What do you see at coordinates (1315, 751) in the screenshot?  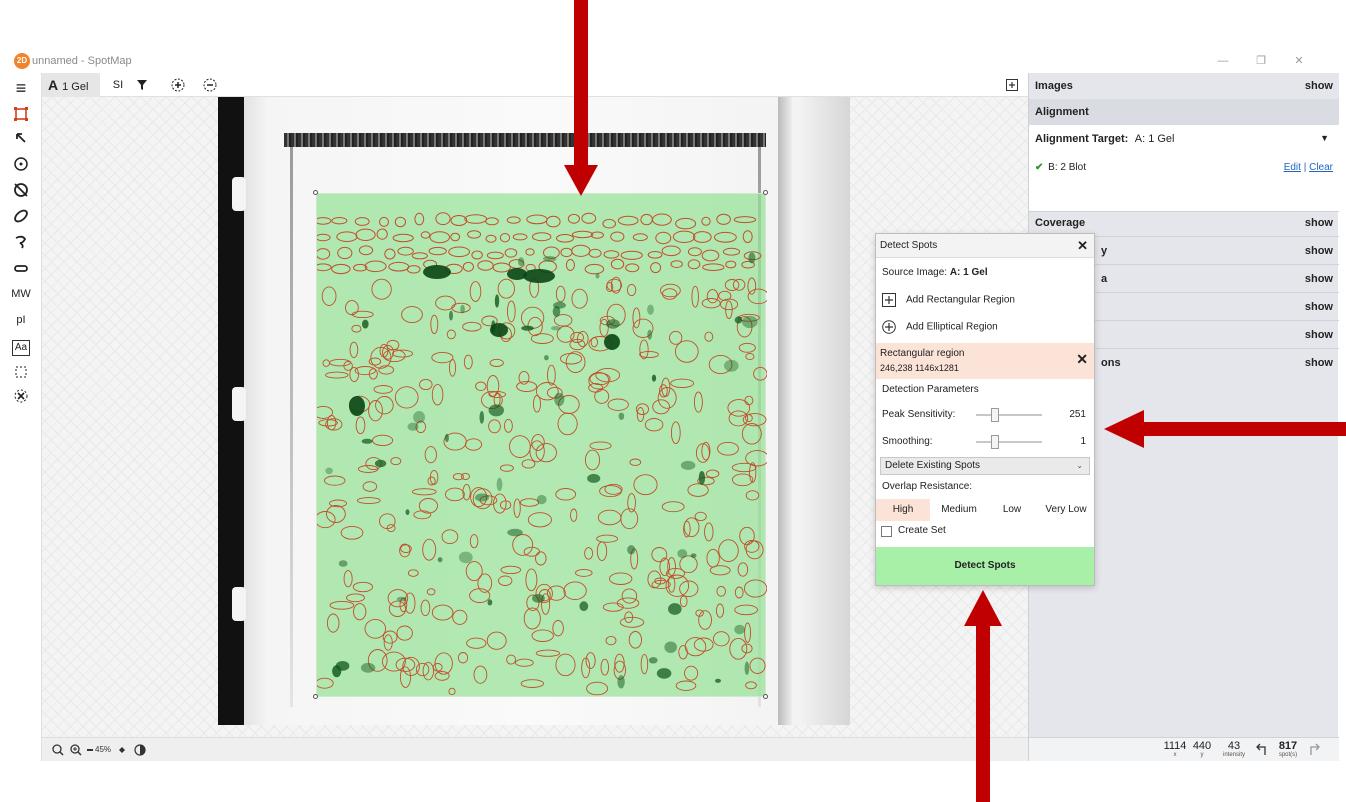 I see `redo-button` at bounding box center [1315, 751].